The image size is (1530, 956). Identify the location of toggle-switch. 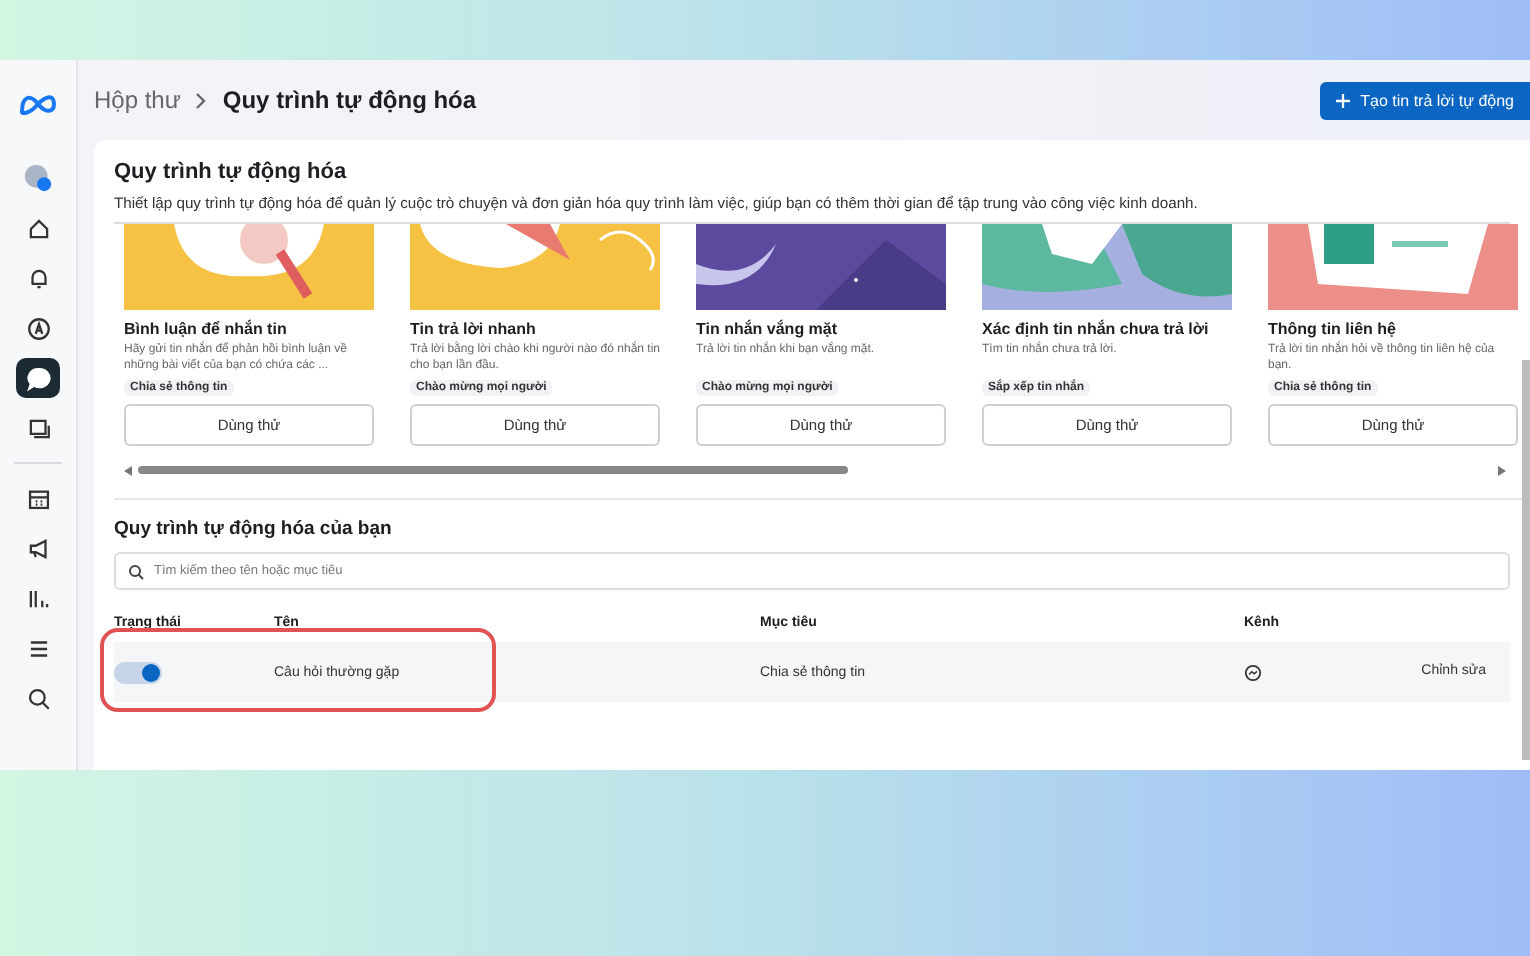
(138, 672).